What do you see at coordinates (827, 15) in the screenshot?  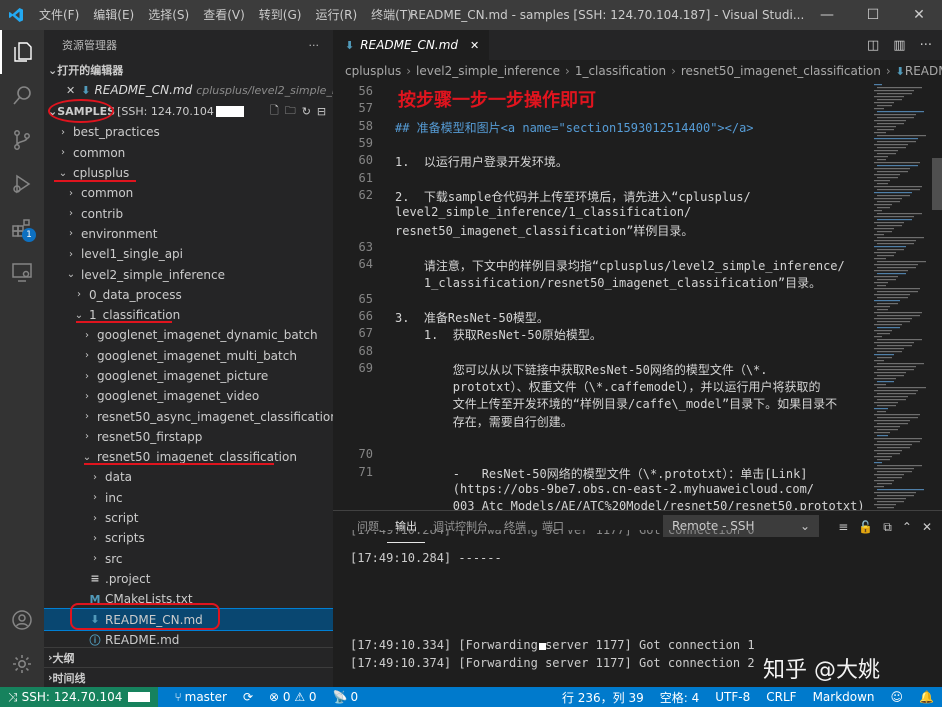 I see `minimize-icon: —` at bounding box center [827, 15].